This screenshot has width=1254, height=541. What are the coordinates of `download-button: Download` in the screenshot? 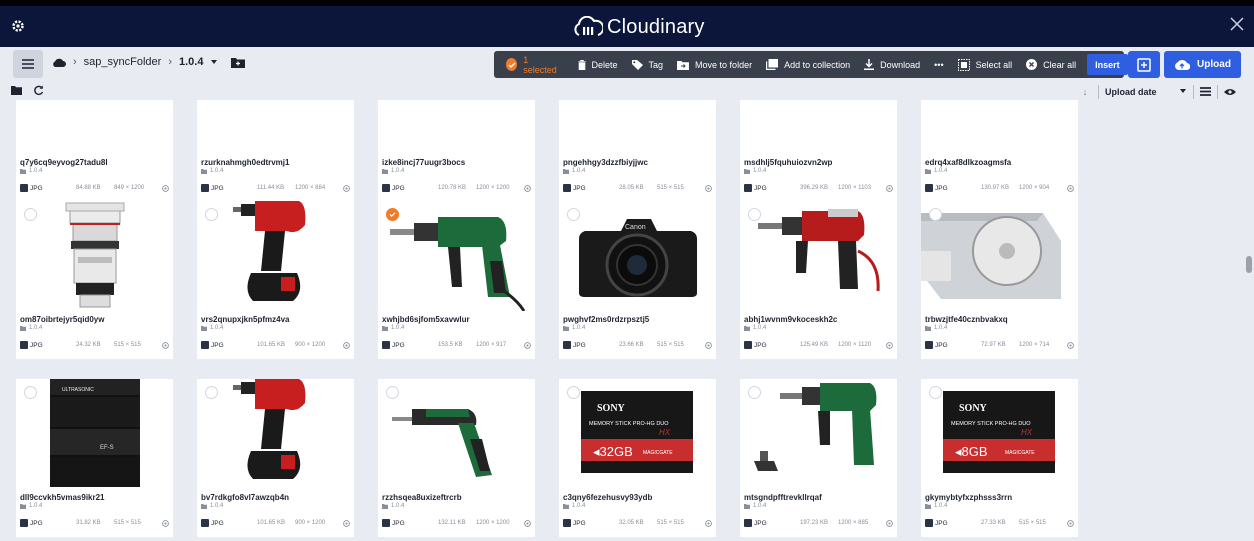 It's located at (892, 64).